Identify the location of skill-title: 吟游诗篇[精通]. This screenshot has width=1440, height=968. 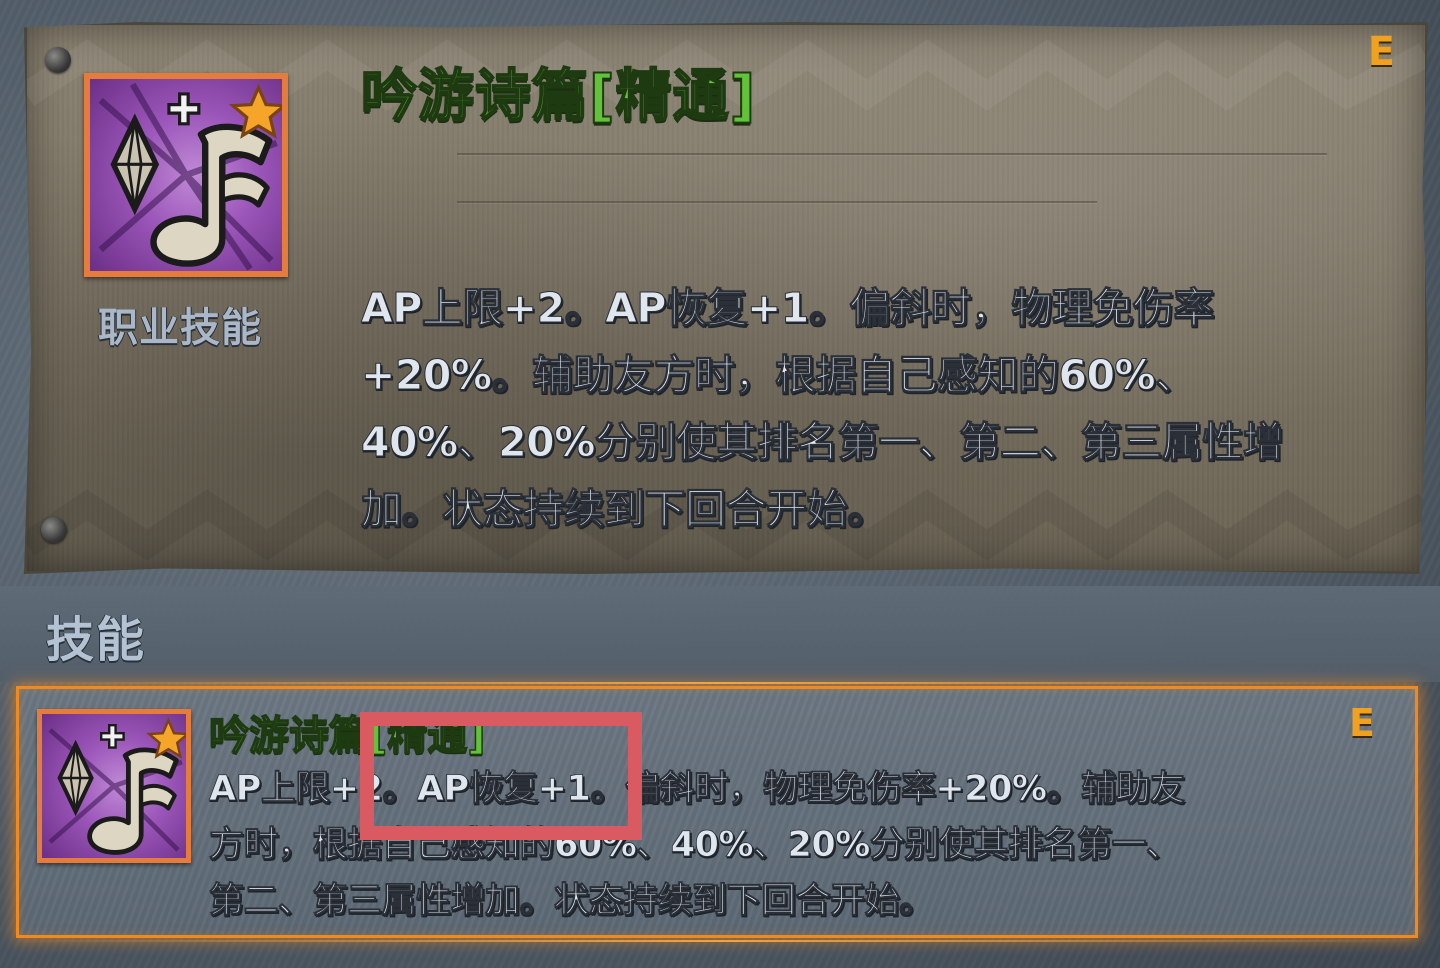
(558, 96).